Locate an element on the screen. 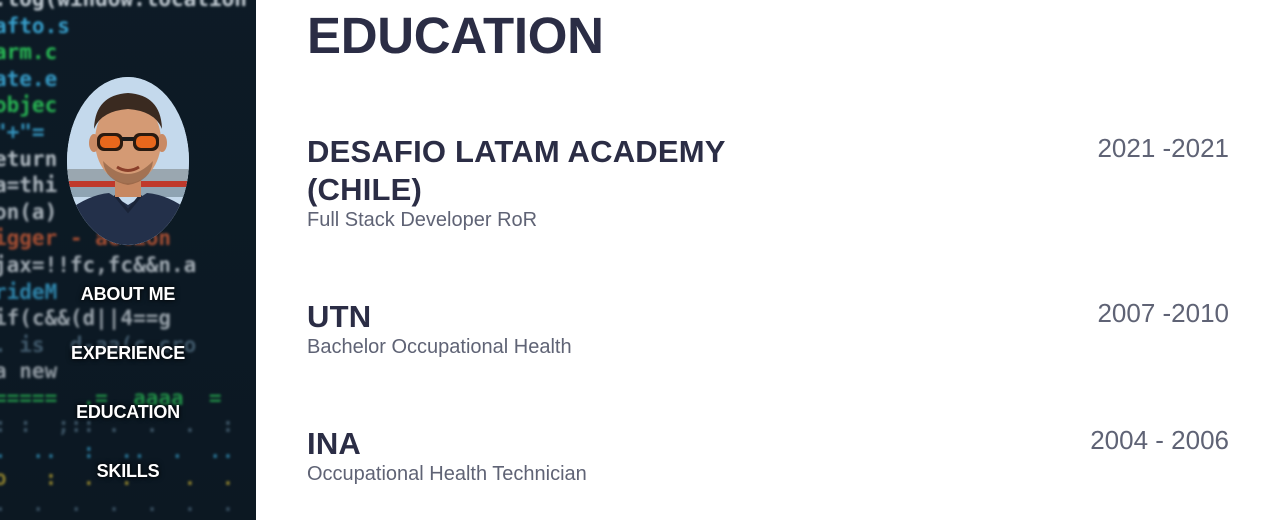 This screenshot has width=1280, height=520. school-name: UTN is located at coordinates (339, 316).